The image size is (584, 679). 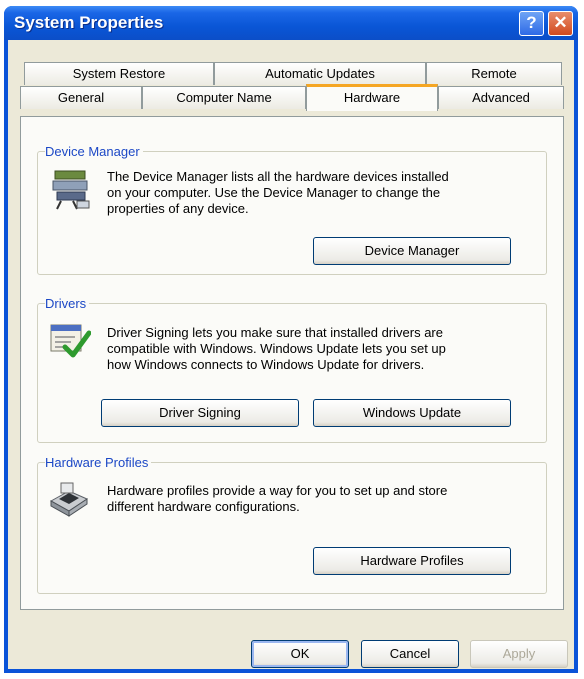 What do you see at coordinates (71, 190) in the screenshot?
I see `device-manager-icon` at bounding box center [71, 190].